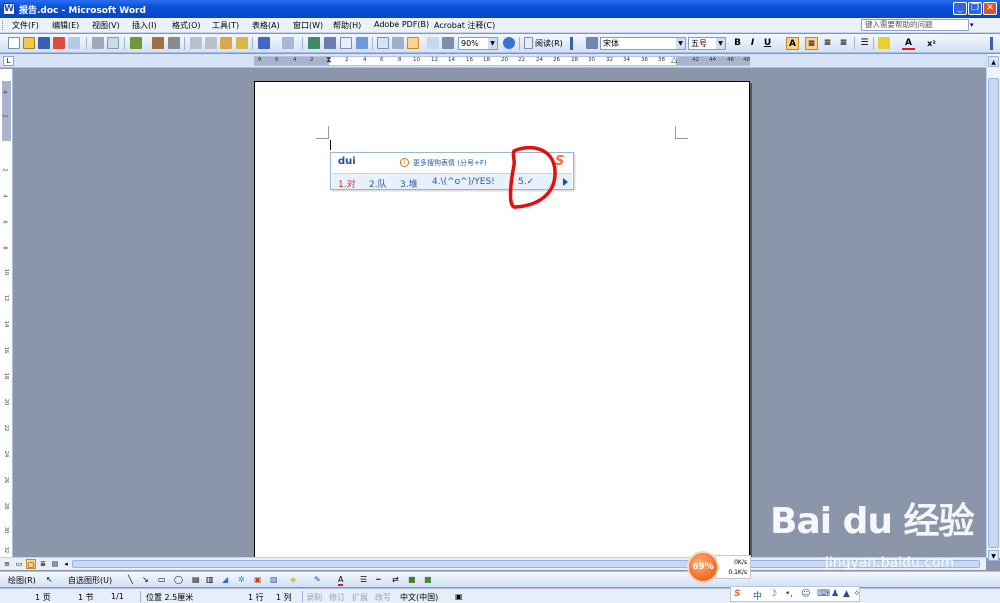  Describe the element at coordinates (757, 595) in the screenshot. I see `ime-mode: 中` at that location.